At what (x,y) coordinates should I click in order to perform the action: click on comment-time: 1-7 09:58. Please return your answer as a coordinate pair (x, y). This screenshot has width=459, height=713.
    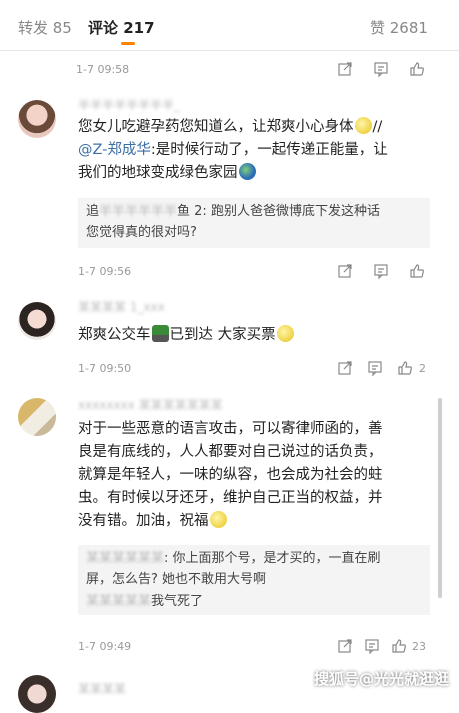
    Looking at the image, I should click on (103, 69).